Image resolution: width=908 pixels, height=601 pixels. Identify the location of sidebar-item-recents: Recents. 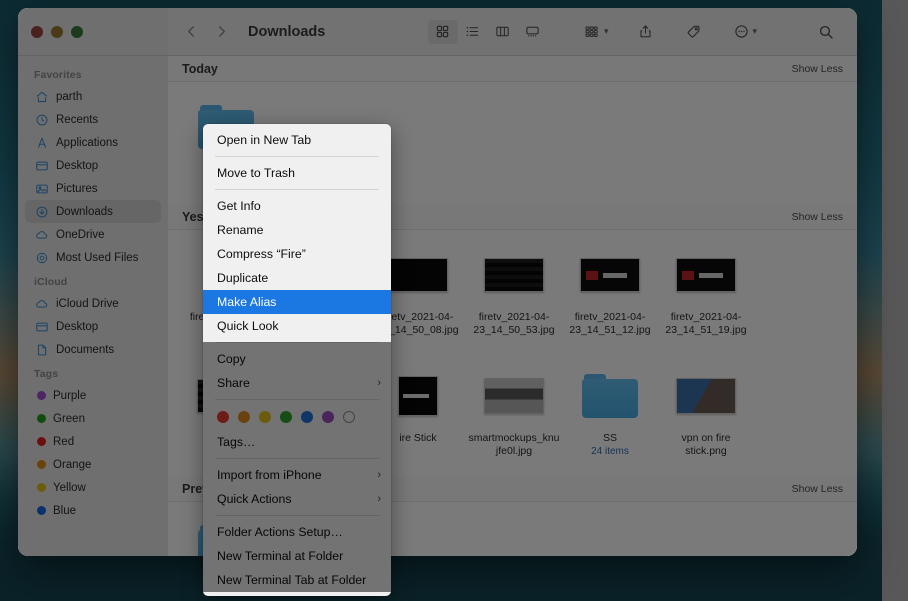
(93, 119).